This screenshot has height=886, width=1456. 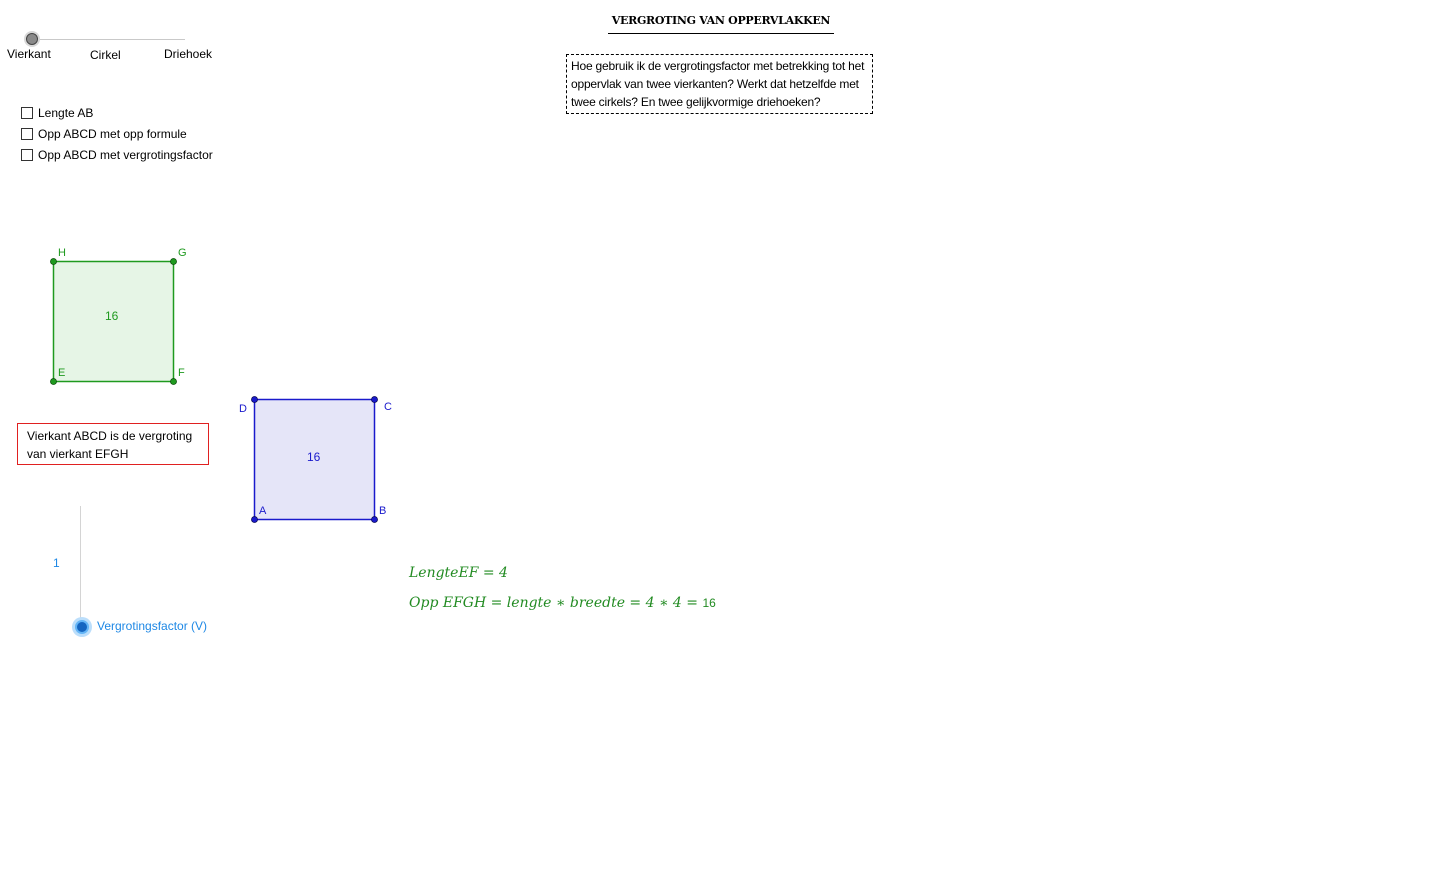 I want to click on point-h, so click(x=53, y=261).